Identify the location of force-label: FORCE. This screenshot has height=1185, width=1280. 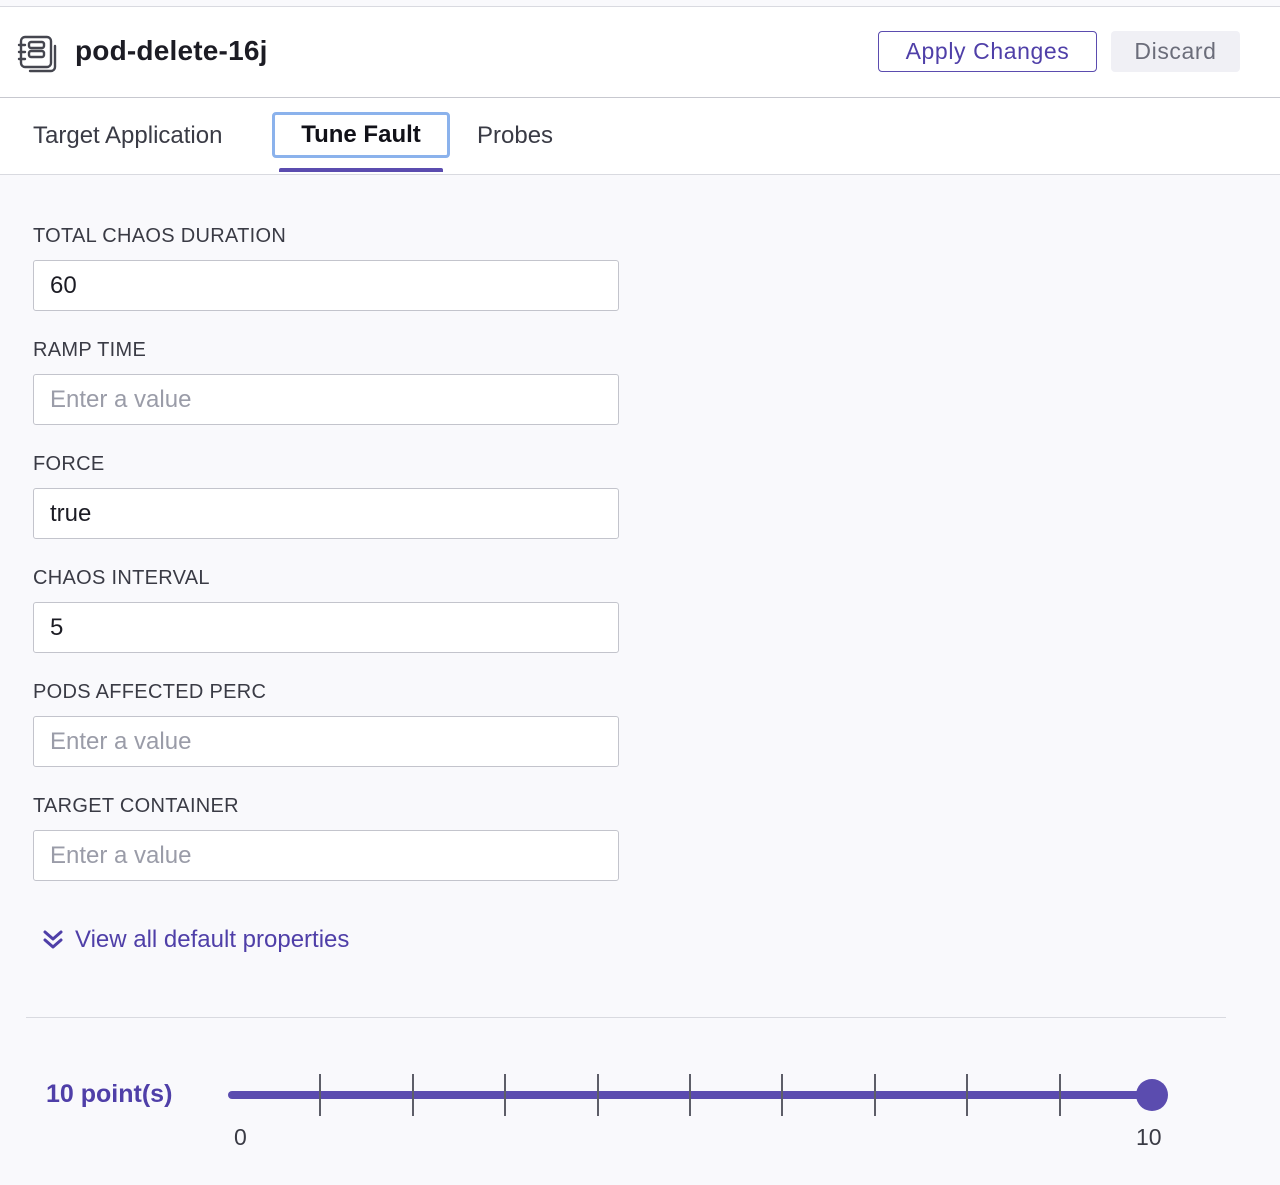
(69, 464).